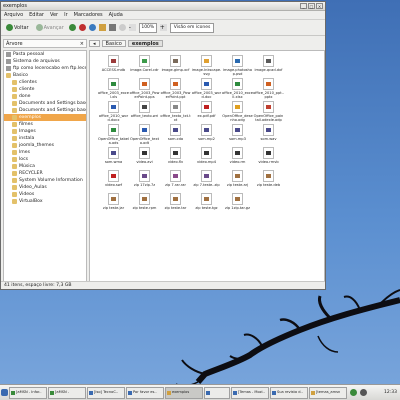  Describe the element at coordinates (82, 27) in the screenshot. I see `stop-icon` at that location.